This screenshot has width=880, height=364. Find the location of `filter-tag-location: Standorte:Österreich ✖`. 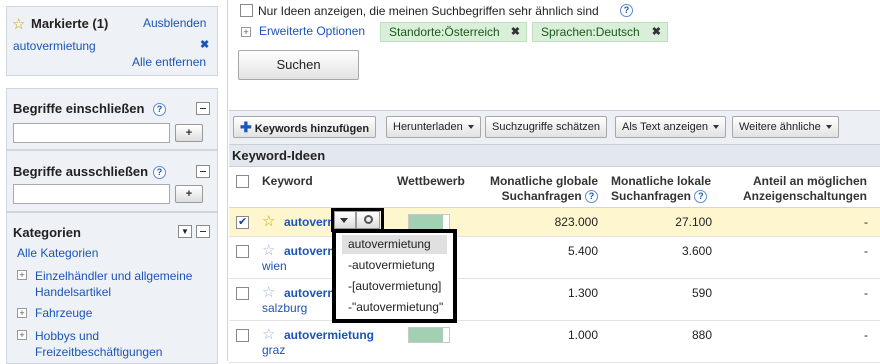

filter-tag-location: Standorte:Österreich ✖ is located at coordinates (453, 32).